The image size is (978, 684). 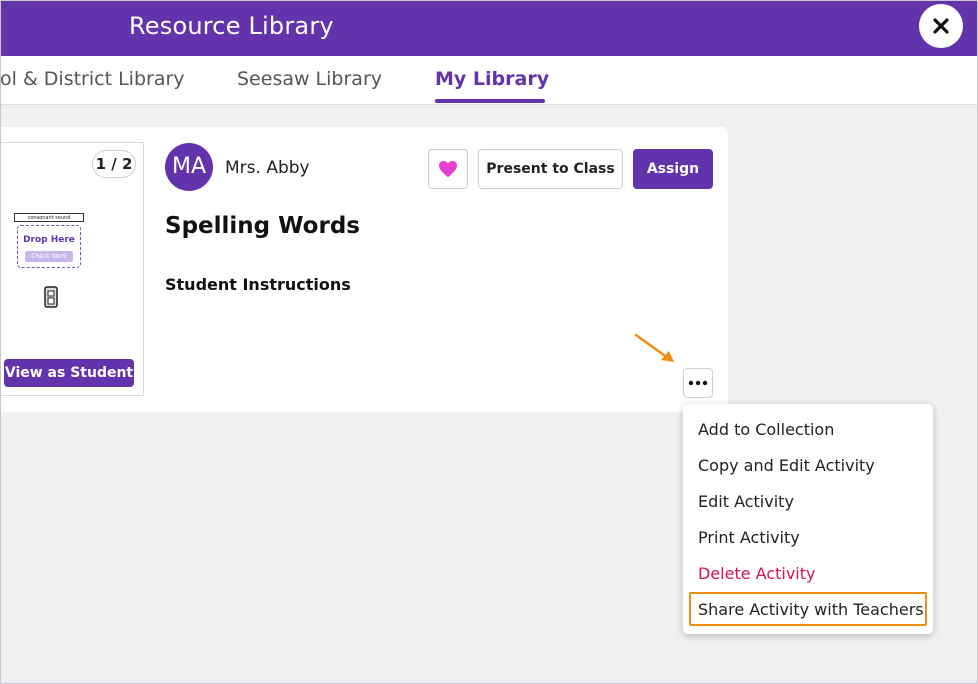 I want to click on more-options-button, so click(x=698, y=383).